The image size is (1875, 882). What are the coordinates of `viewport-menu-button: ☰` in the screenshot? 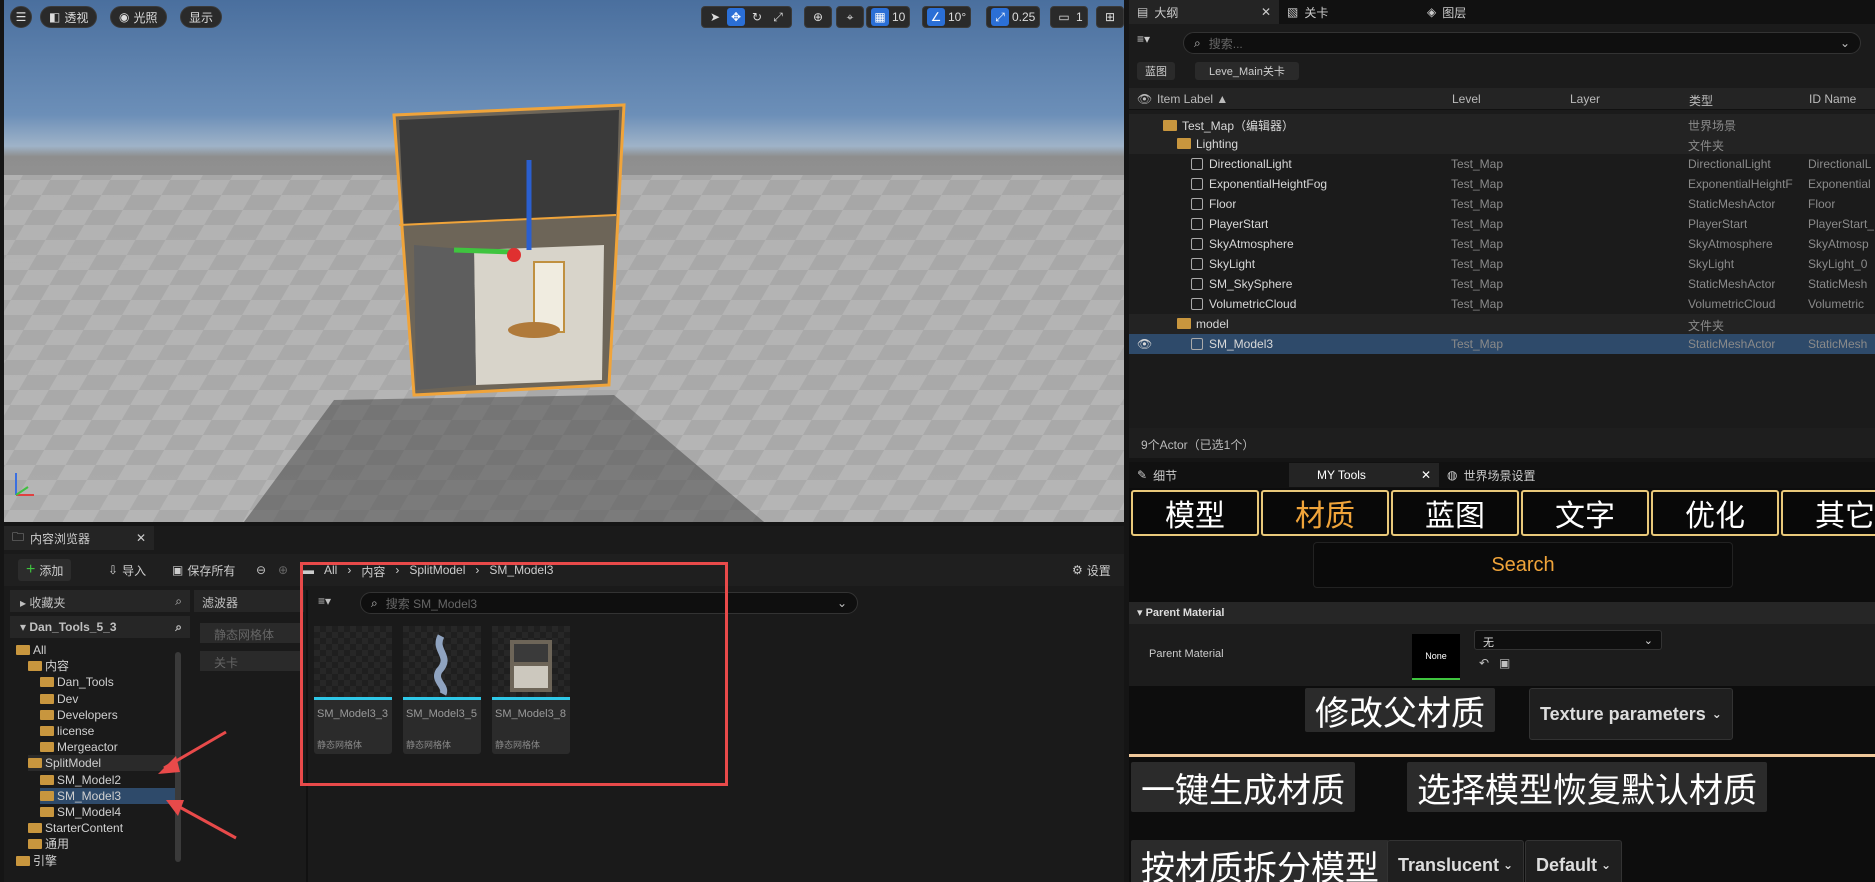 It's located at (21, 17).